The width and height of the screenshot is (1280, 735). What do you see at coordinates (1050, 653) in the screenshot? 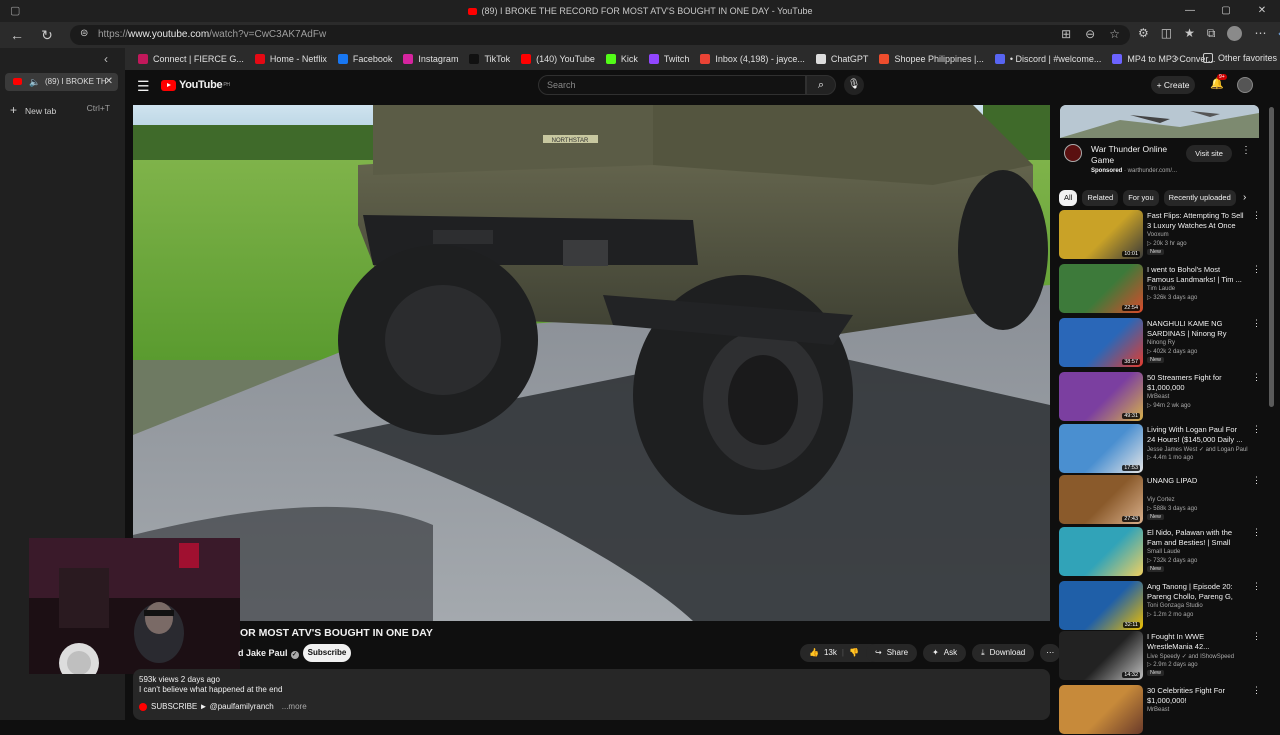
I see `more-actions-button: ⋯` at bounding box center [1050, 653].